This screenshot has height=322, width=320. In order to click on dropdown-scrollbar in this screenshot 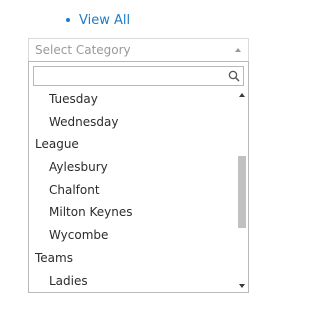, I will do `click(242, 190)`.